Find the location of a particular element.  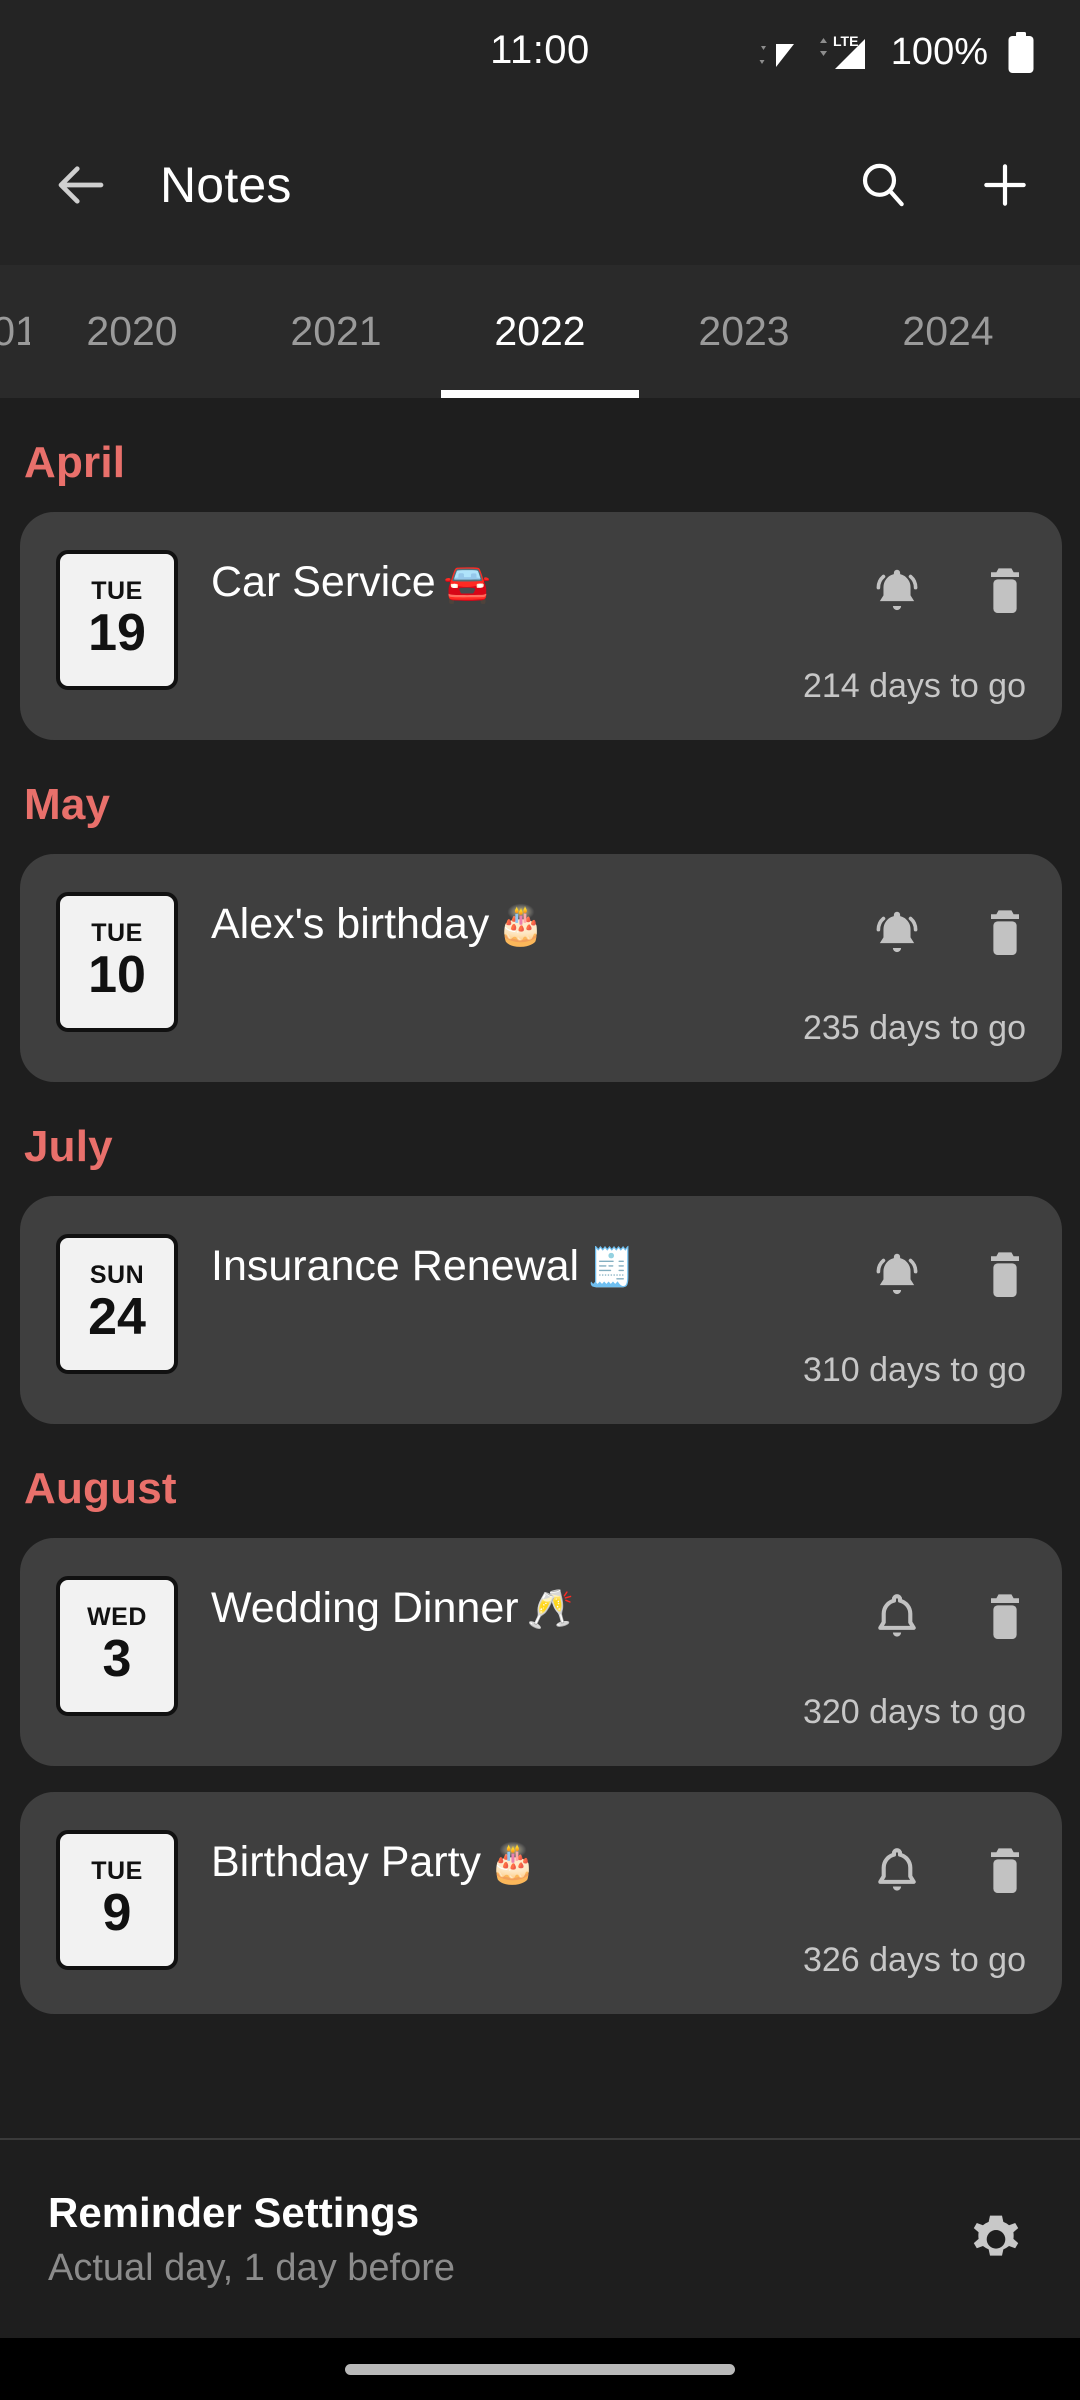

date-chip: WED 3 is located at coordinates (117, 1646).